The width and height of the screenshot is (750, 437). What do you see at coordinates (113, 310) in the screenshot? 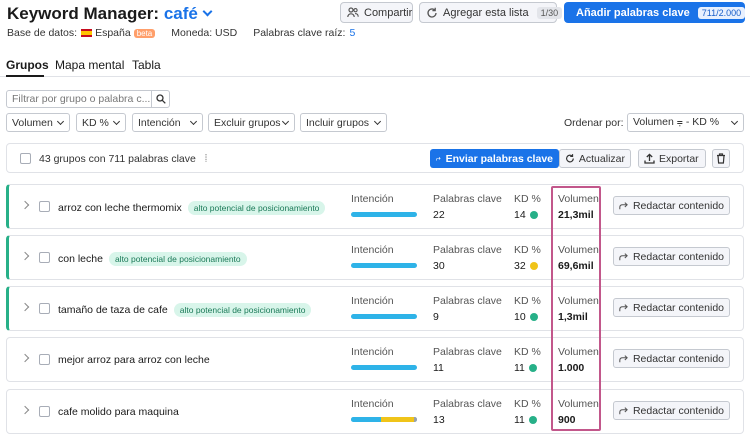
I see `group-name-text: tamaño de taza de cafe` at bounding box center [113, 310].